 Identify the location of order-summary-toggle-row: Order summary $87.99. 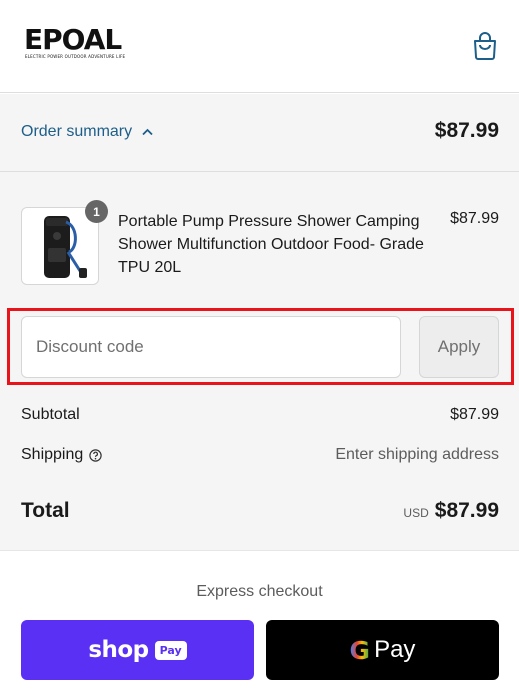
(259, 133).